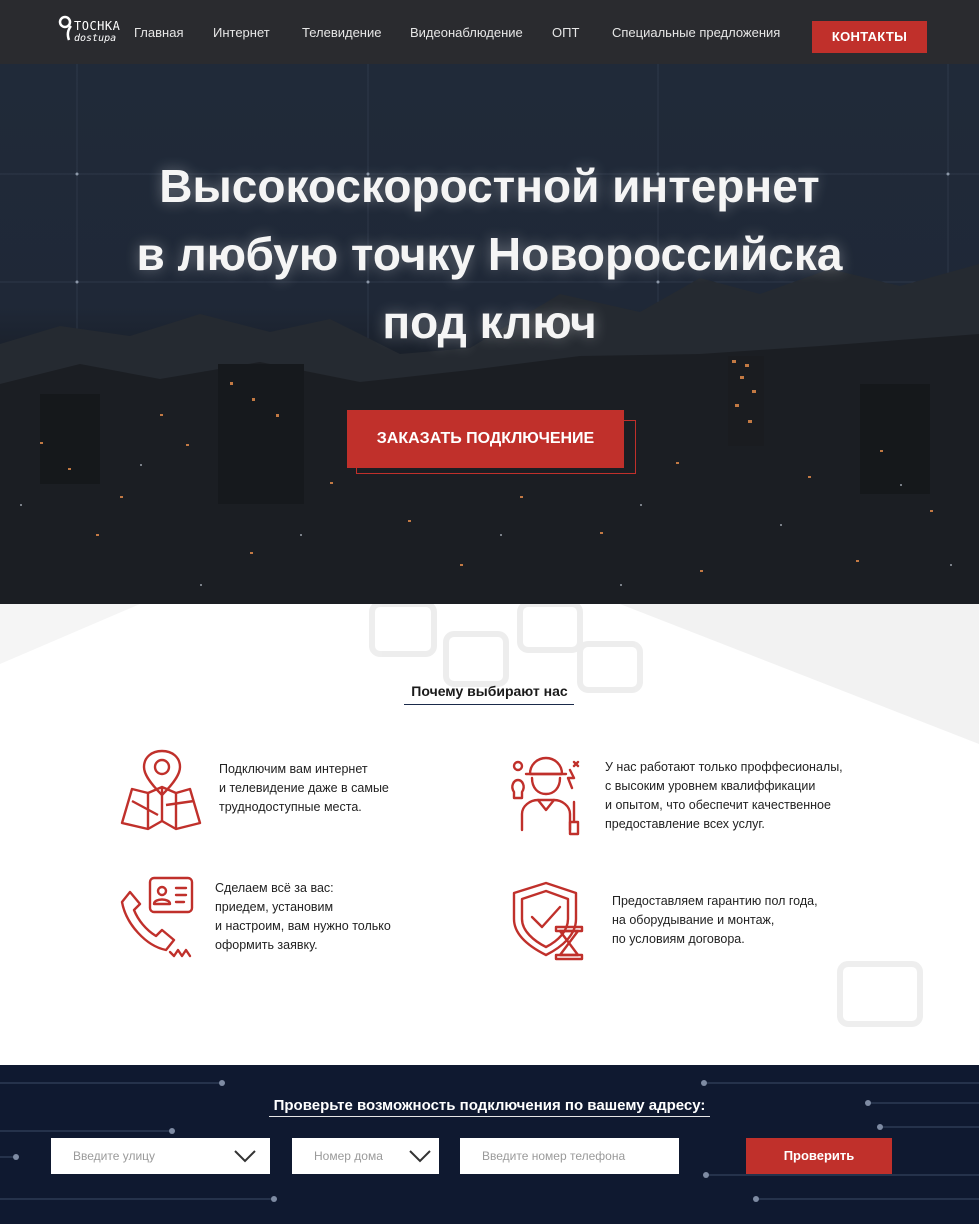 The image size is (979, 1224). I want to click on address-check-title-underline, so click(489, 1116).